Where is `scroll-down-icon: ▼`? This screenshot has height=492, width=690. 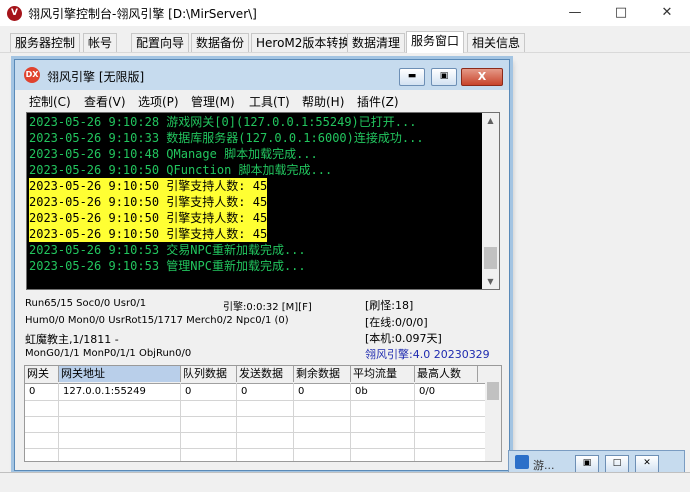
scroll-down-icon: ▼ is located at coordinates (490, 281).